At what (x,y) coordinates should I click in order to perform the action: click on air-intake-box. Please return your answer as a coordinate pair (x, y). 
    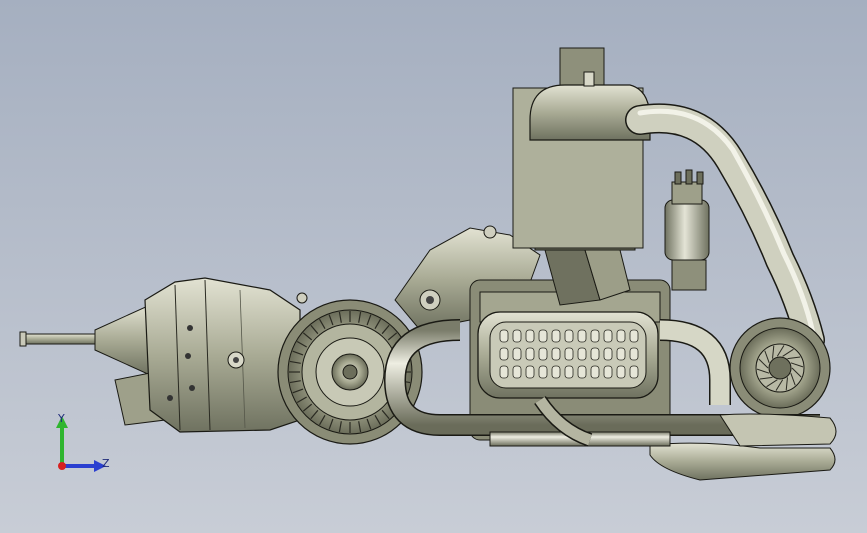
    Looking at the image, I should click on (581, 148).